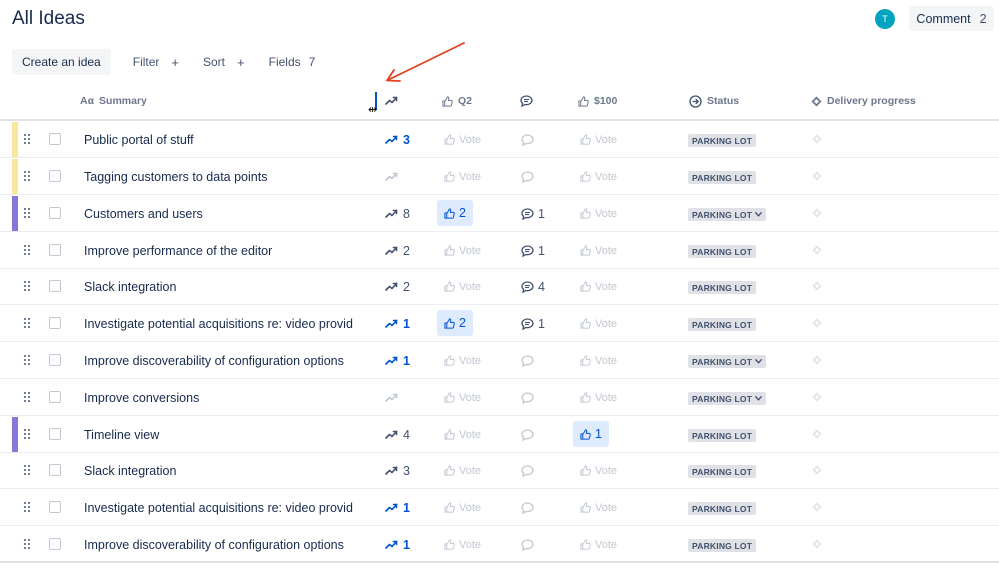 This screenshot has height=586, width=999. Describe the element at coordinates (499, 286) in the screenshot. I see `table-row: Slack integration 2 Vote 4 Vote PARKING LOT` at that location.